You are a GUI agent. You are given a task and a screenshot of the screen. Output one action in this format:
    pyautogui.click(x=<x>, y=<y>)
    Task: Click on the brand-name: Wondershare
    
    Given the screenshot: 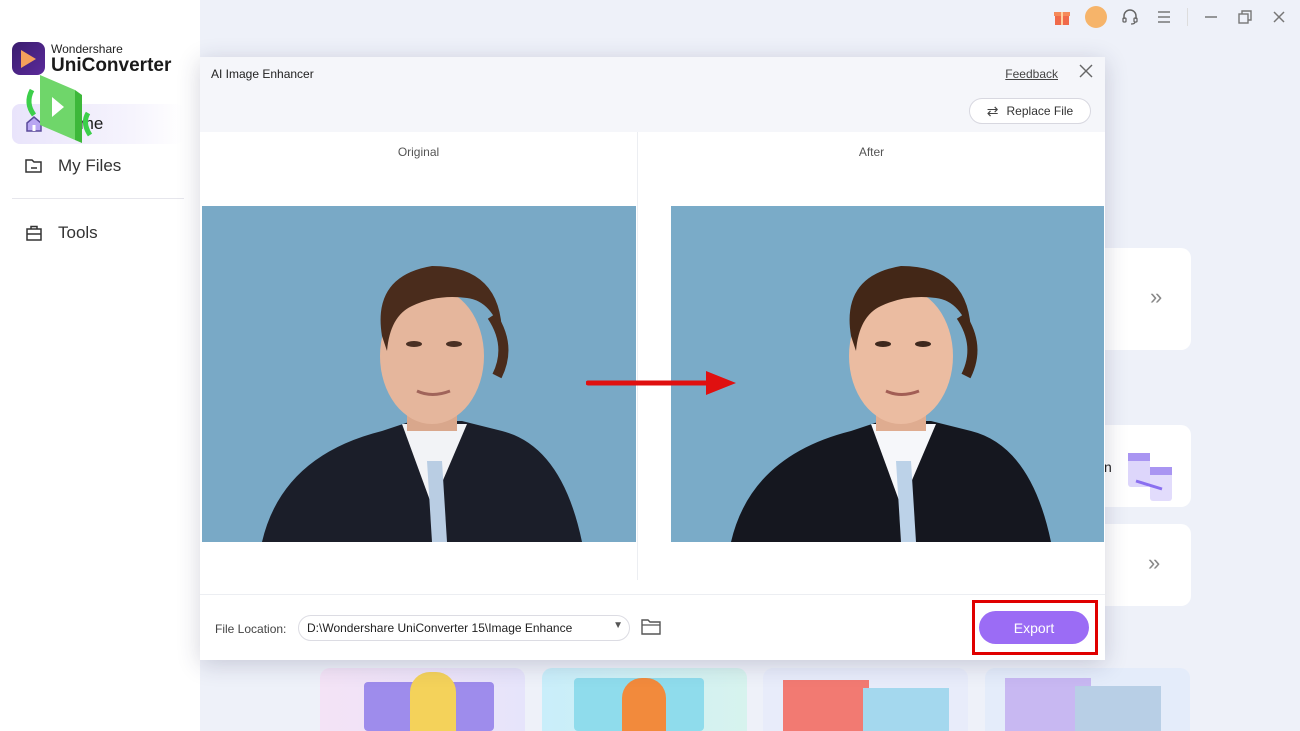 What is the action you would take?
    pyautogui.click(x=87, y=48)
    